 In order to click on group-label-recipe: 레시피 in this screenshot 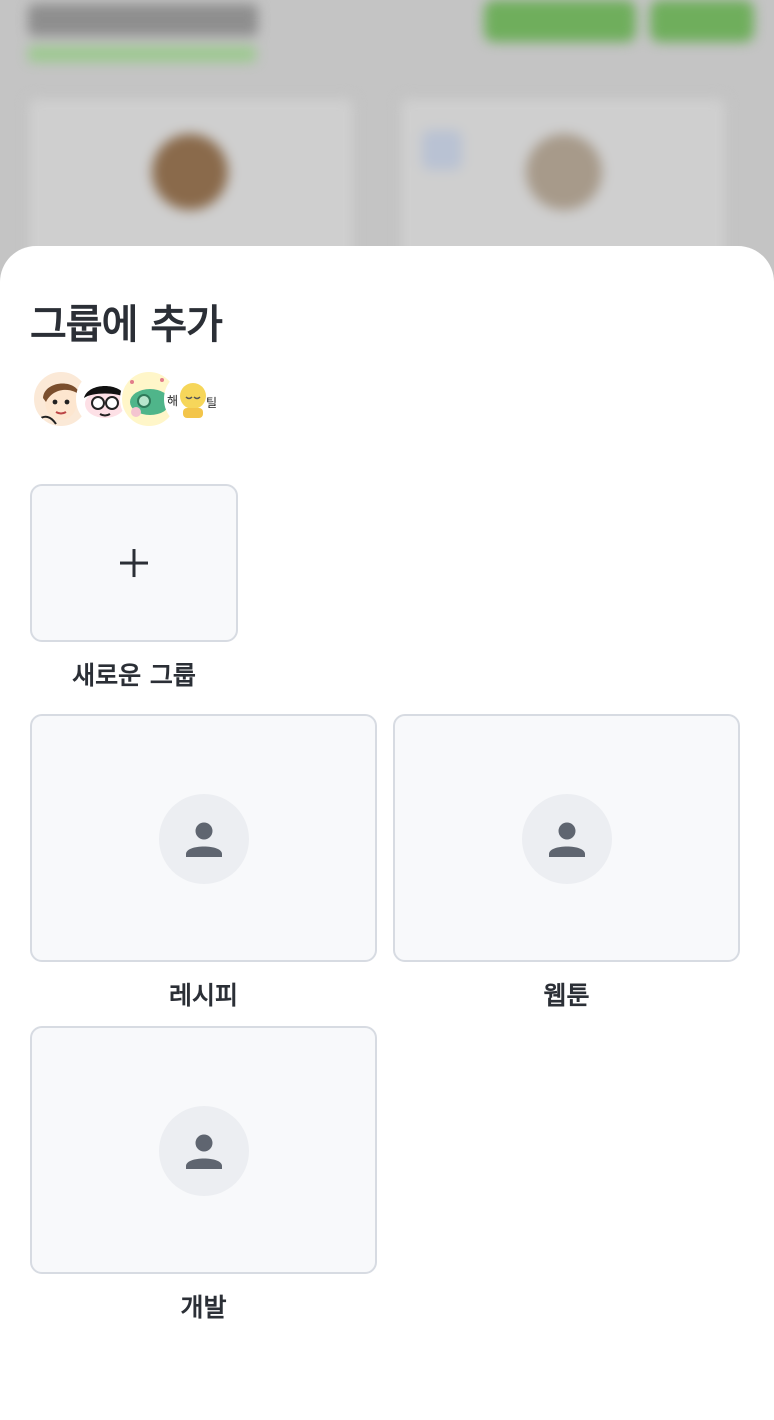, I will do `click(203, 995)`.